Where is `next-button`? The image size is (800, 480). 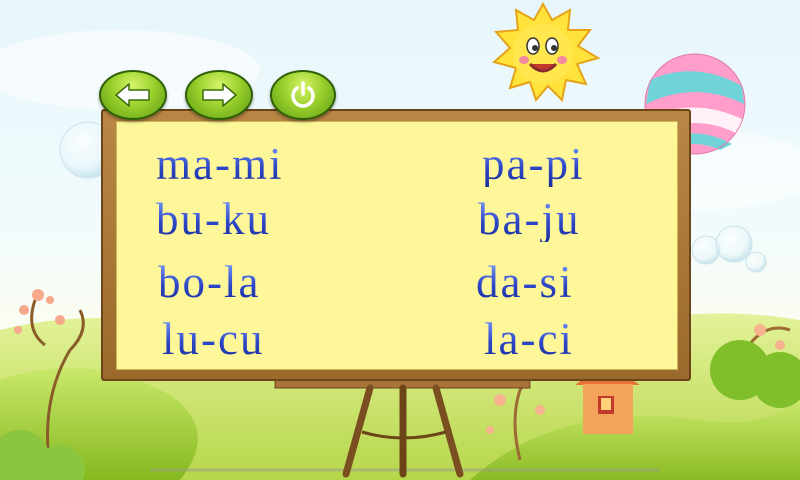 next-button is located at coordinates (219, 95).